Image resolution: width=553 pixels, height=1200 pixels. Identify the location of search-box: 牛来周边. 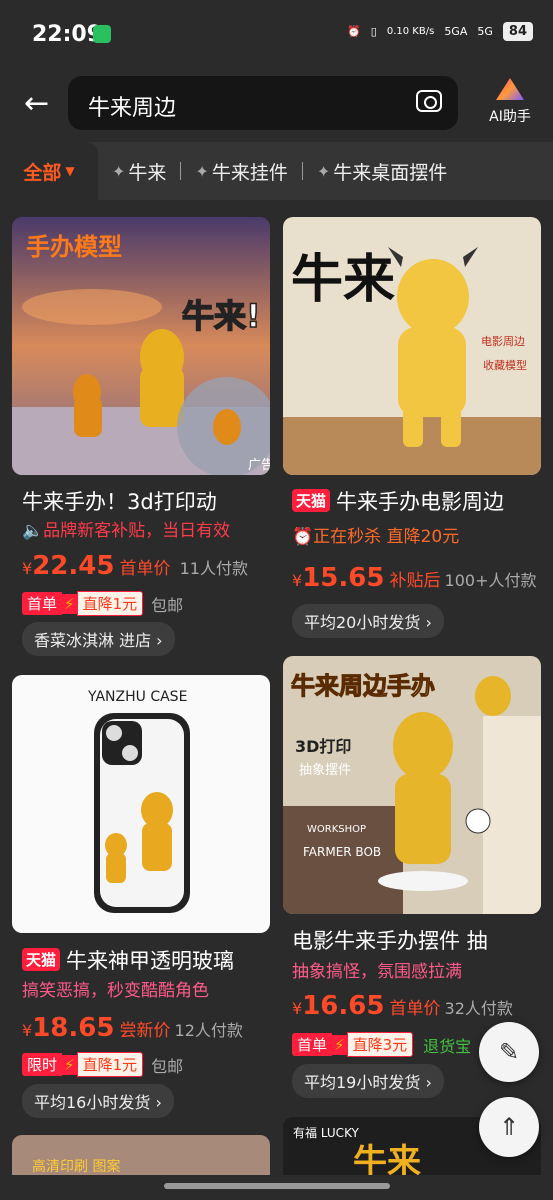
(263, 103).